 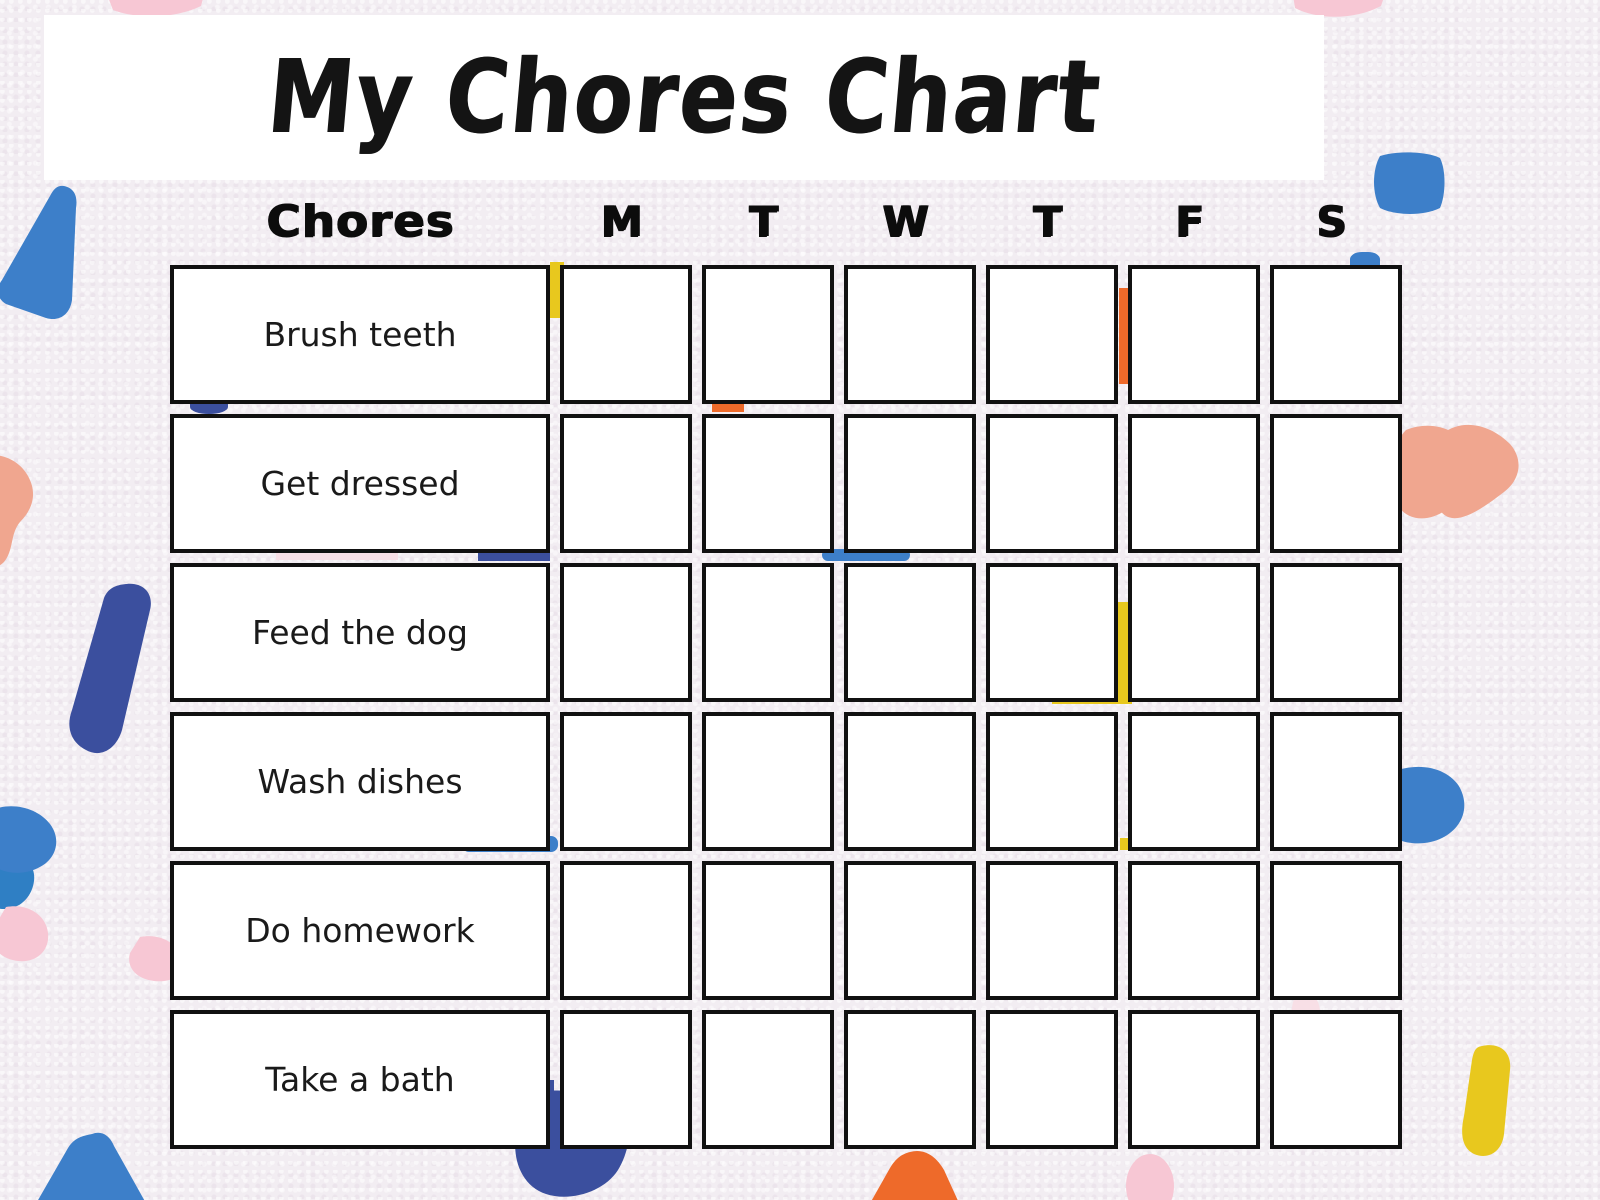 I want to click on check-cell-get-dressed-mon, so click(x=626, y=483).